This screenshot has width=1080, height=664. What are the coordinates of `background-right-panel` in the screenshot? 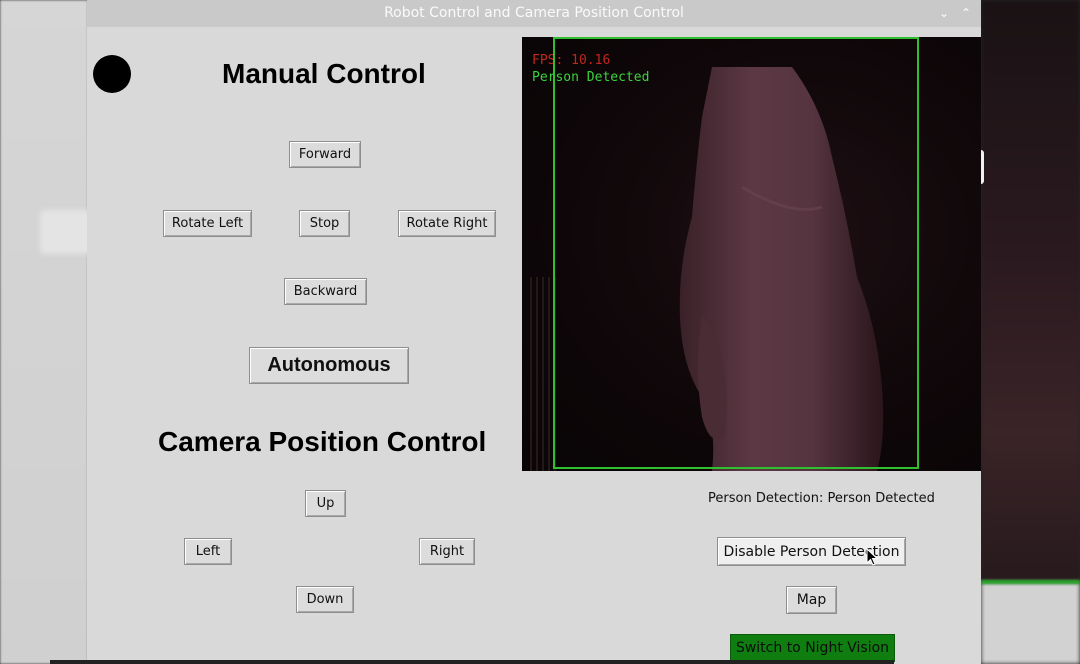 It's located at (1030, 623).